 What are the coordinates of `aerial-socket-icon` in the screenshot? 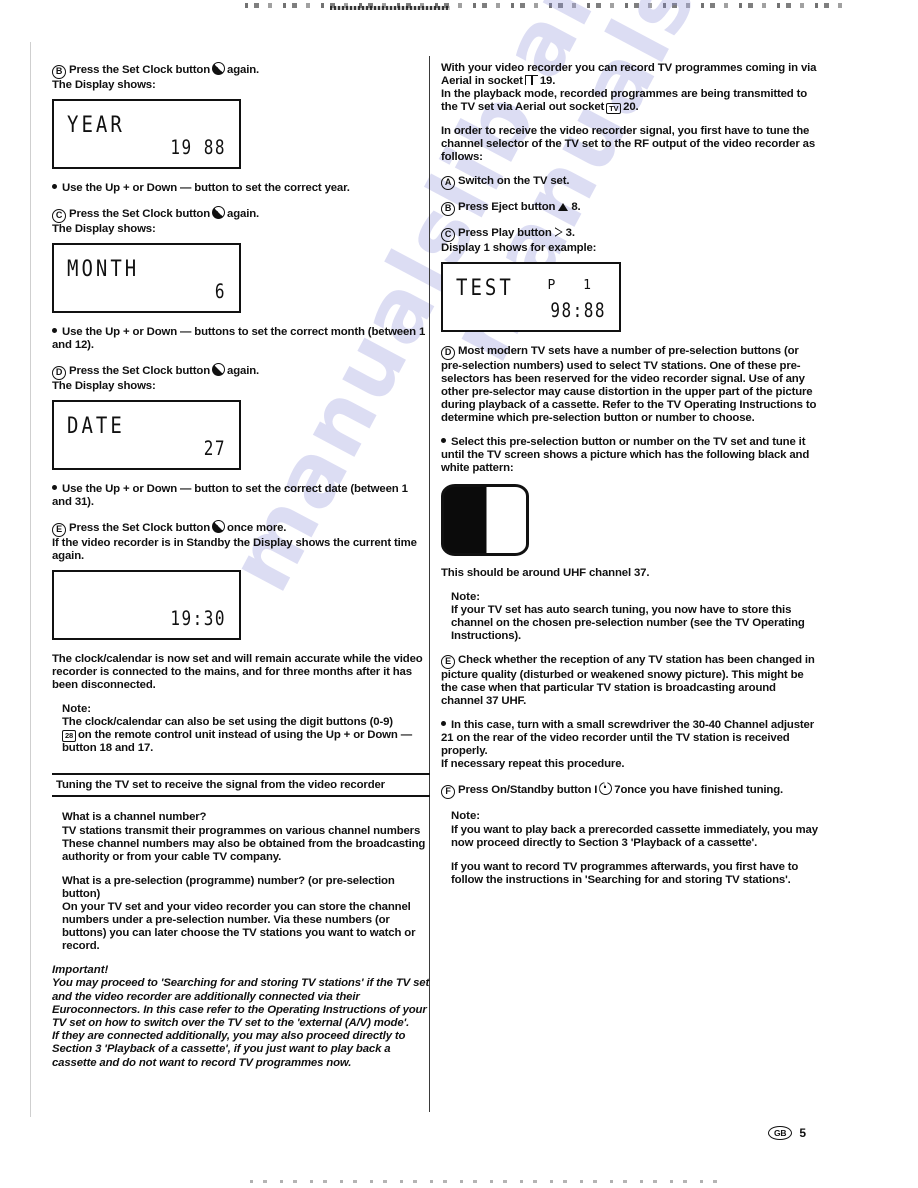 It's located at (531, 80).